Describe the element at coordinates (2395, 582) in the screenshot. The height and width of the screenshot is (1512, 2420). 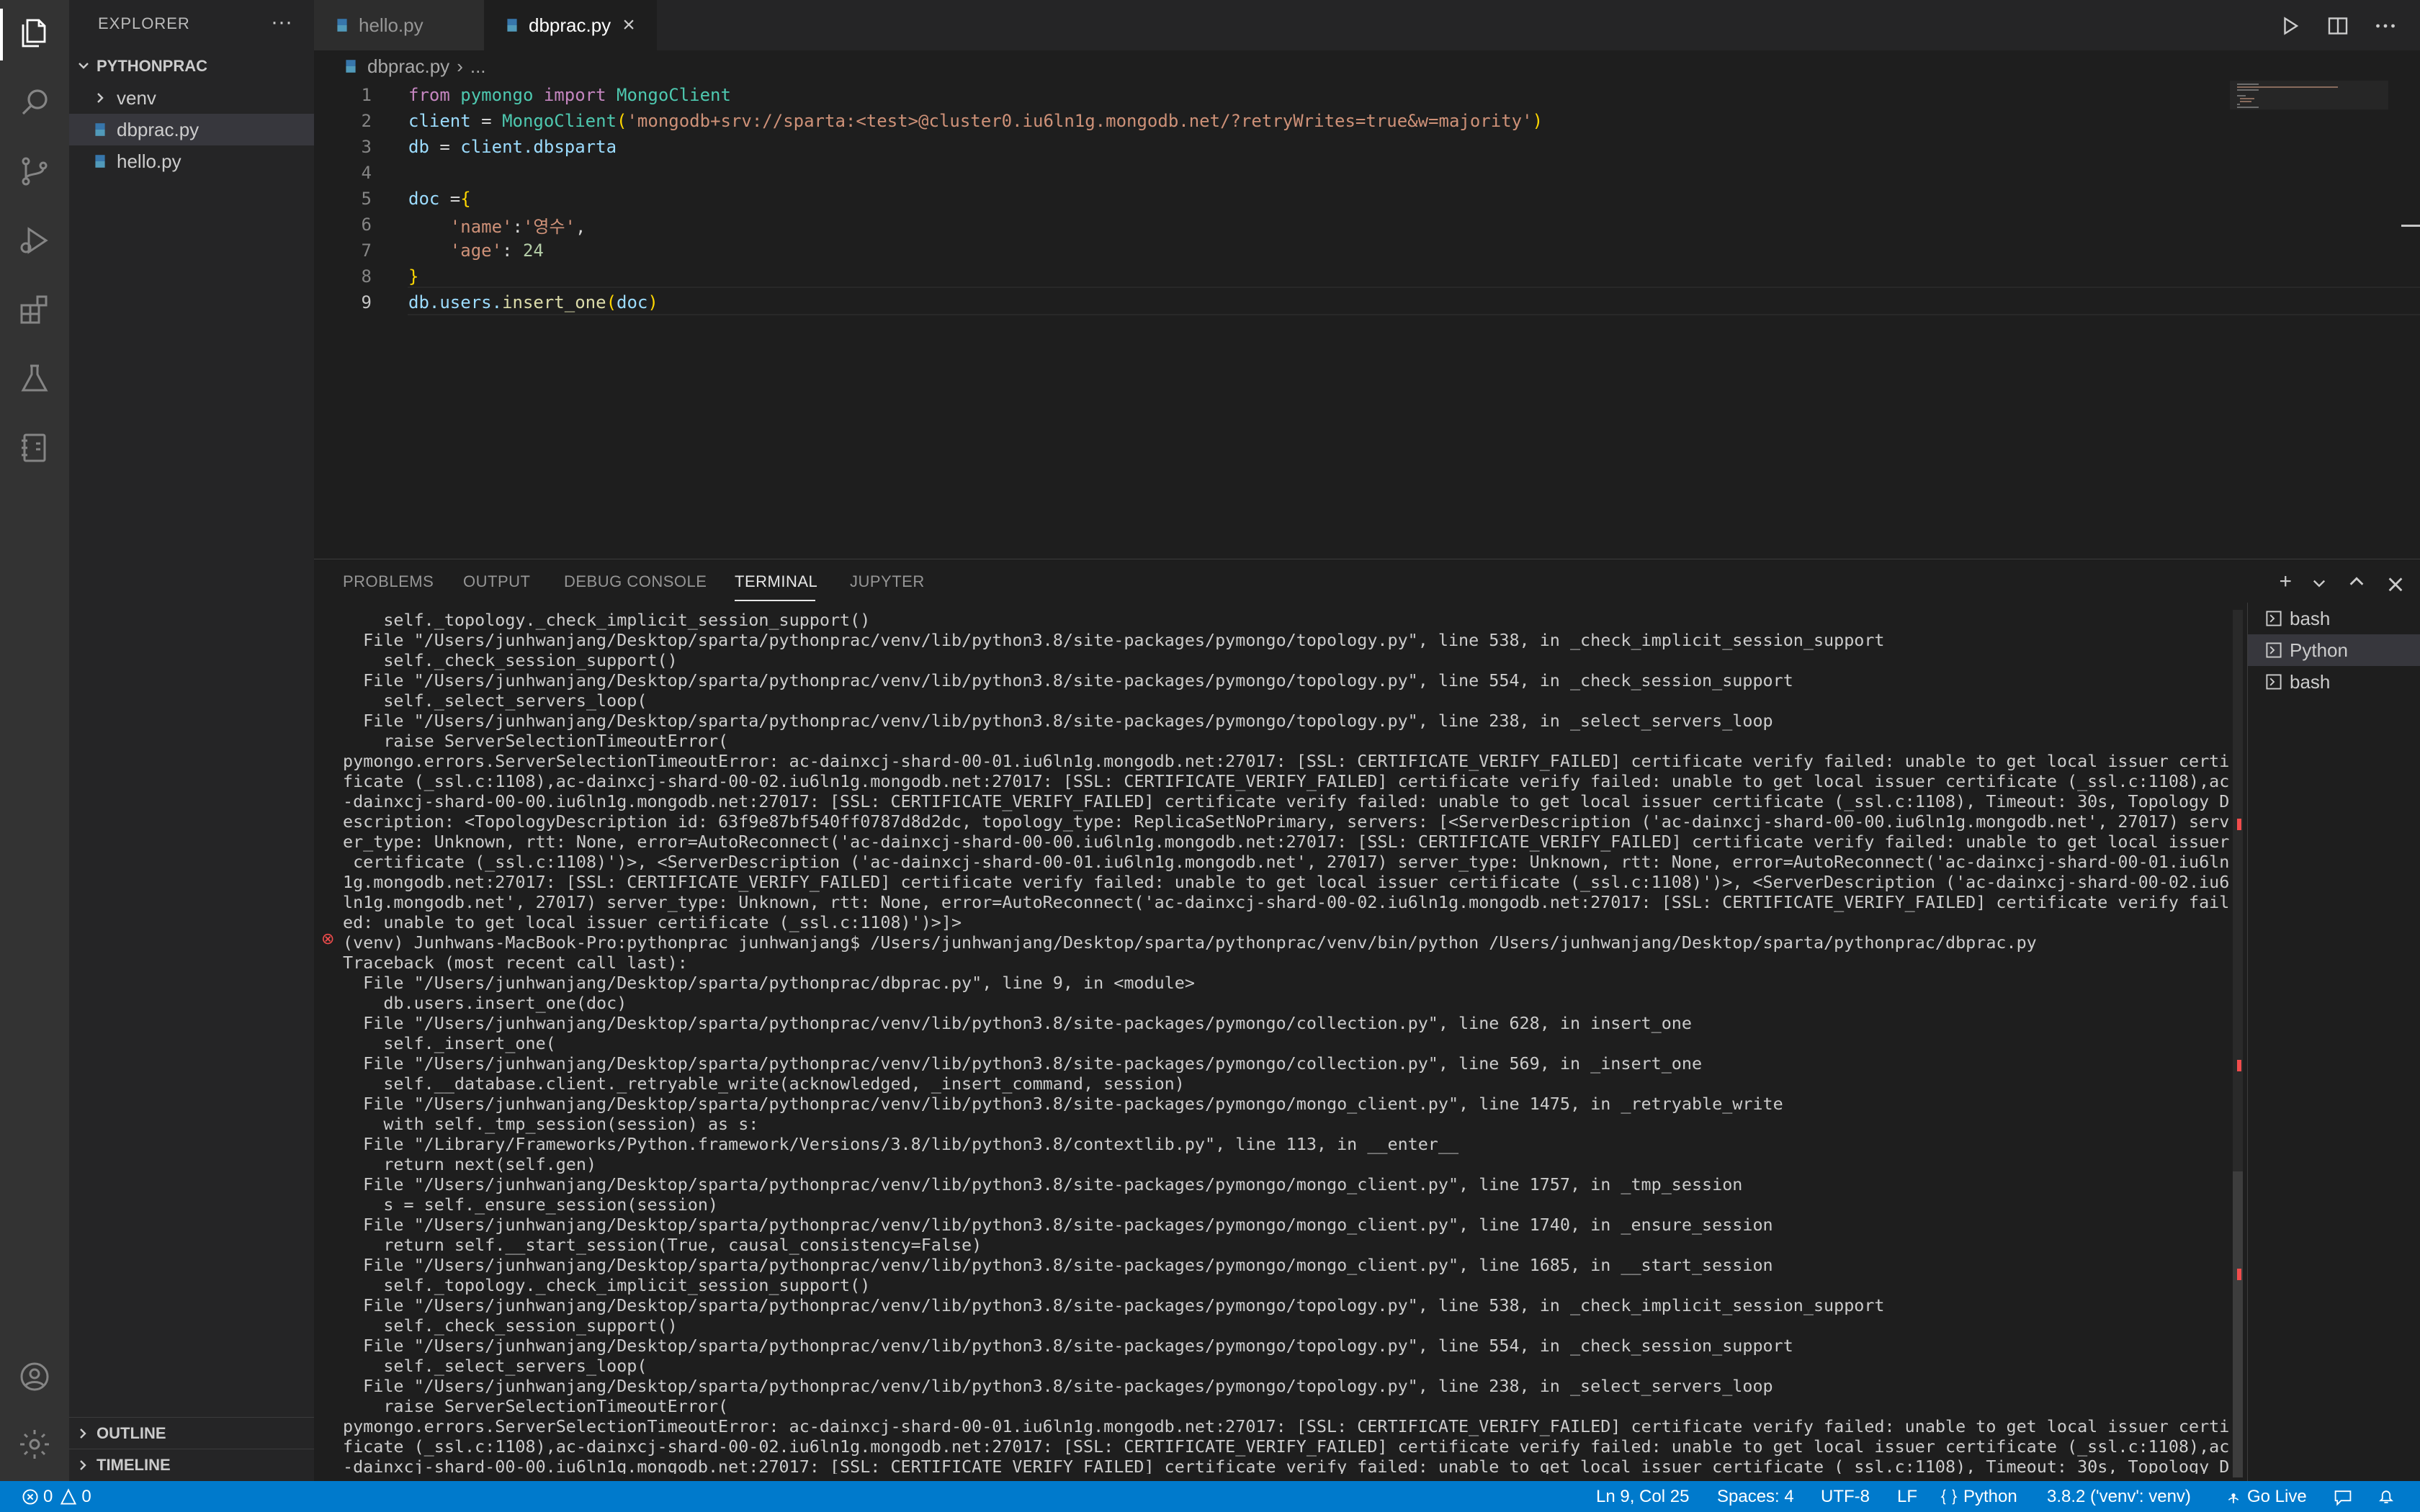
I see `close-panel-icon` at that location.